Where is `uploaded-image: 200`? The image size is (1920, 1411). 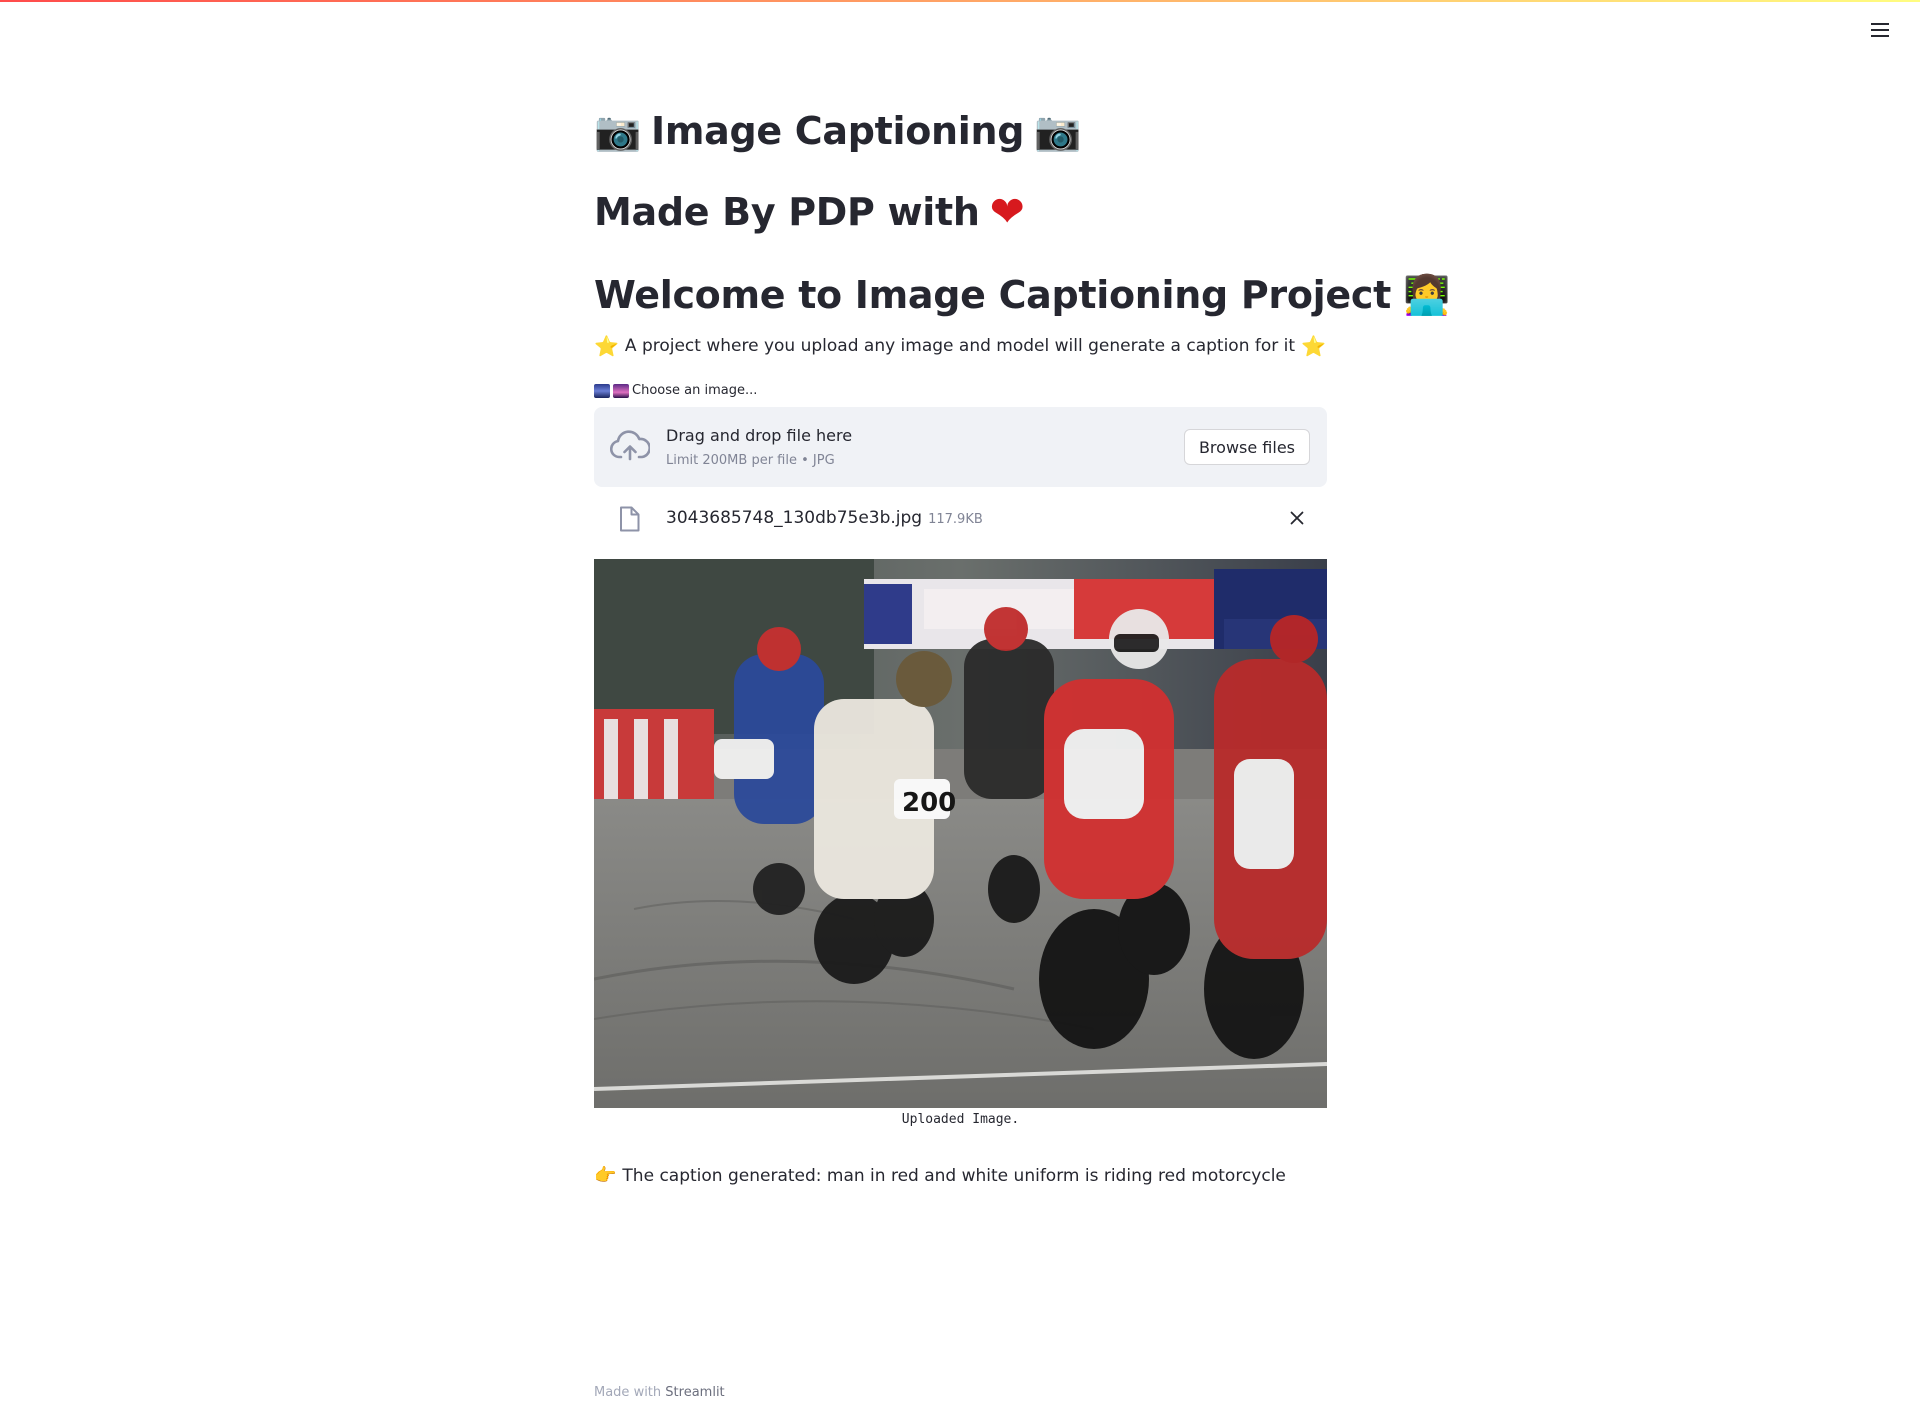 uploaded-image: 200 is located at coordinates (960, 833).